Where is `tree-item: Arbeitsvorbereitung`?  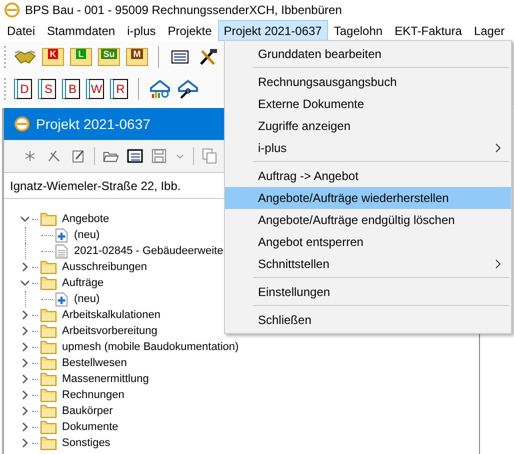 tree-item: Arbeitsvorbereitung is located at coordinates (110, 331).